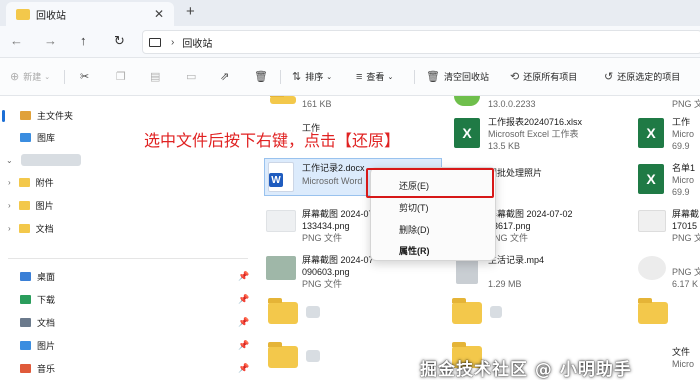 This screenshot has height=380, width=700. I want to click on rename-button: ▭, so click(193, 76).